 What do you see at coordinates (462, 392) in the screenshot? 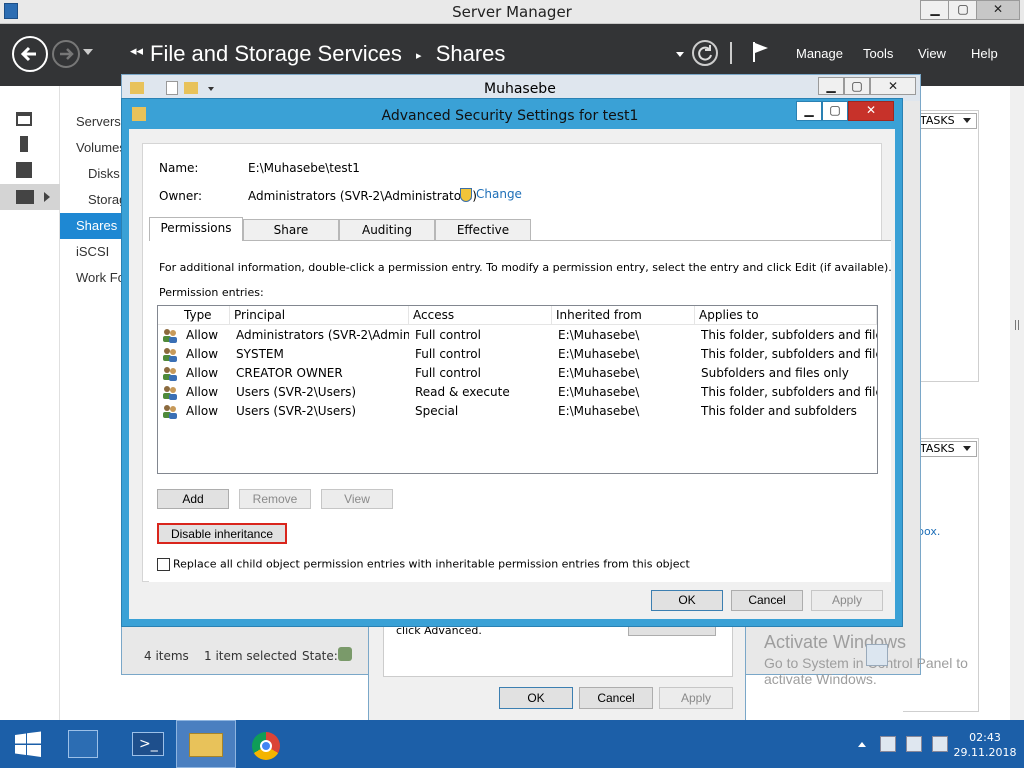
I see `table-cell: Read & execute` at bounding box center [462, 392].